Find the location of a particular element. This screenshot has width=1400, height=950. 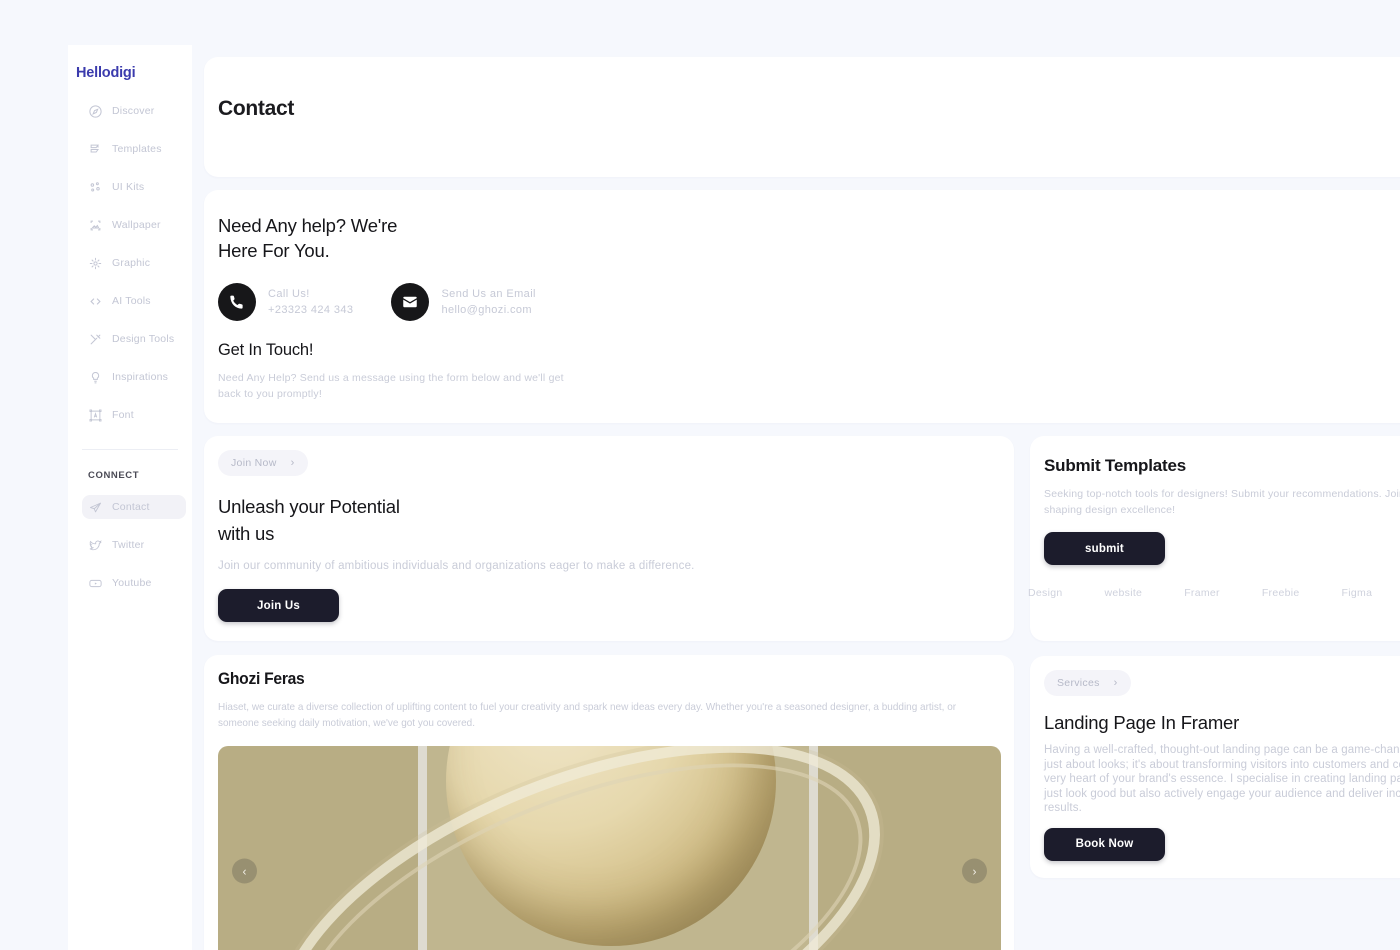

tag-design: Design is located at coordinates (1045, 593).